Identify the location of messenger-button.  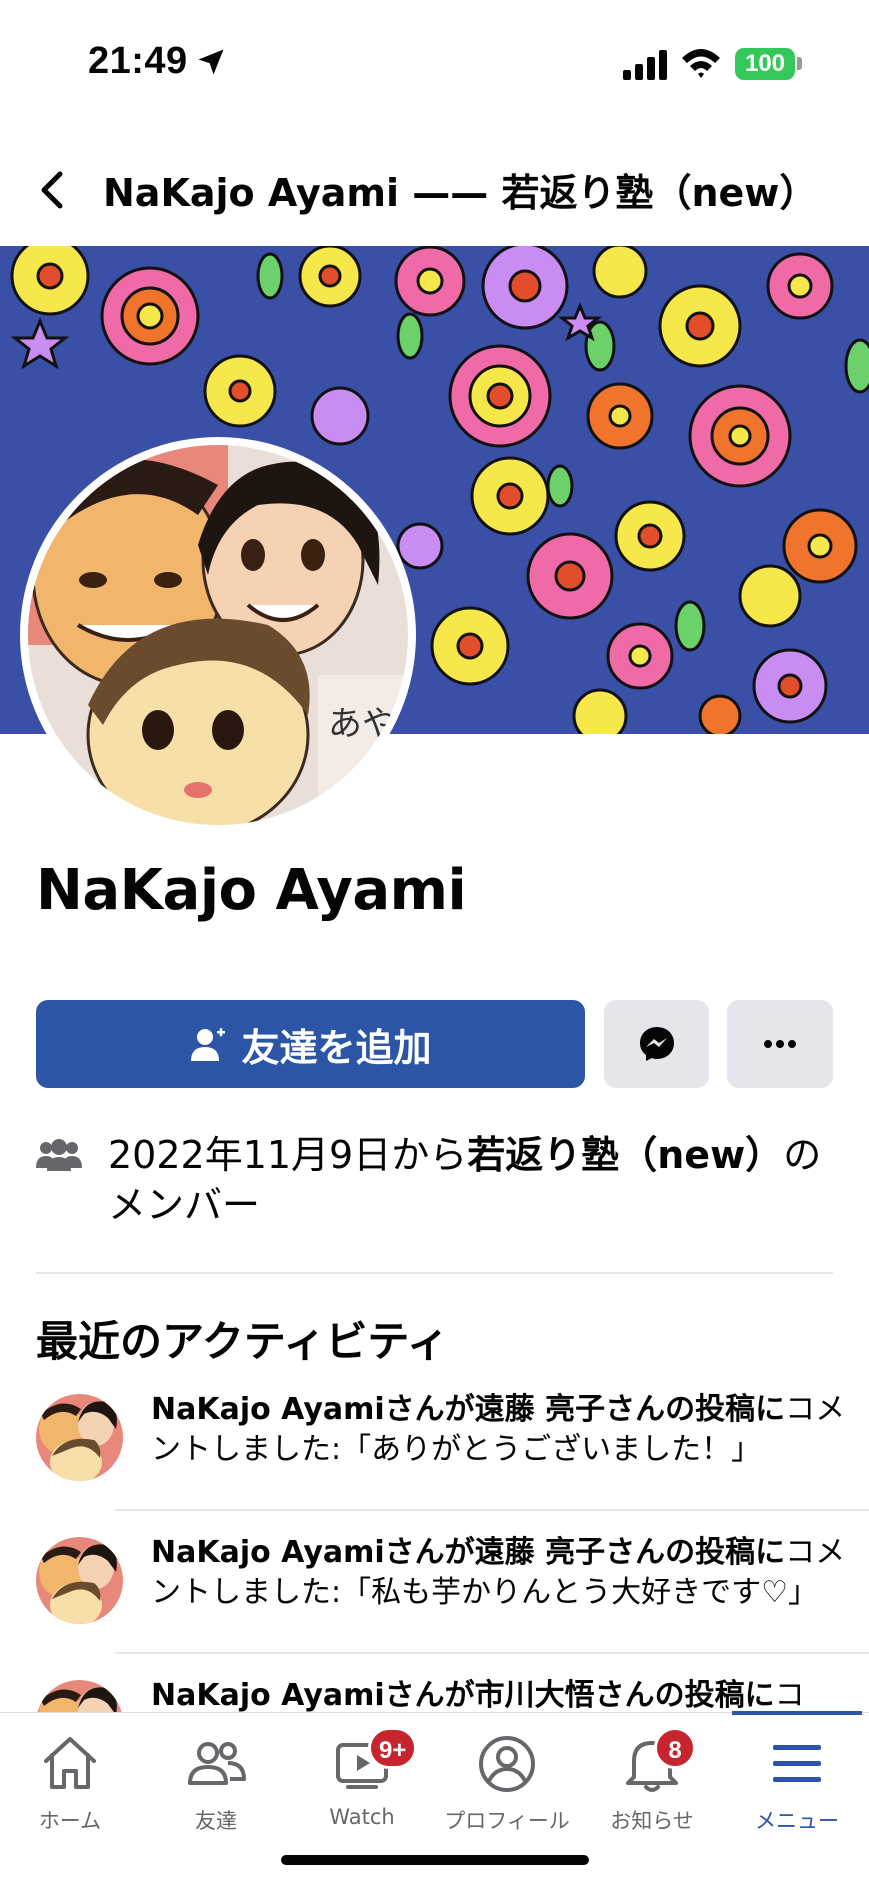
(656, 1044).